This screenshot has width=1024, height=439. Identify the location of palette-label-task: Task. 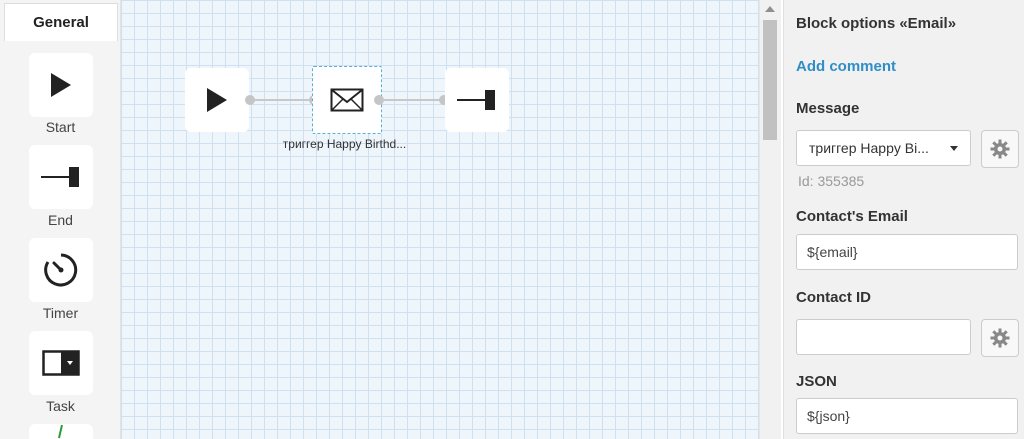
(60, 406).